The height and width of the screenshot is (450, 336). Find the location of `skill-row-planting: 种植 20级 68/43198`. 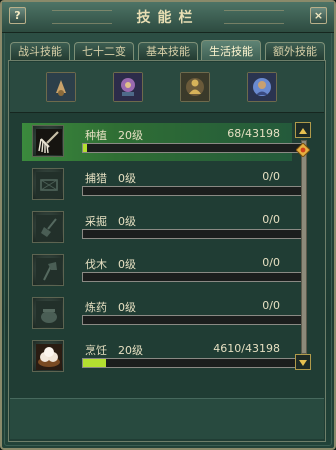

skill-row-planting: 种植 20级 68/43198 is located at coordinates (162, 142).